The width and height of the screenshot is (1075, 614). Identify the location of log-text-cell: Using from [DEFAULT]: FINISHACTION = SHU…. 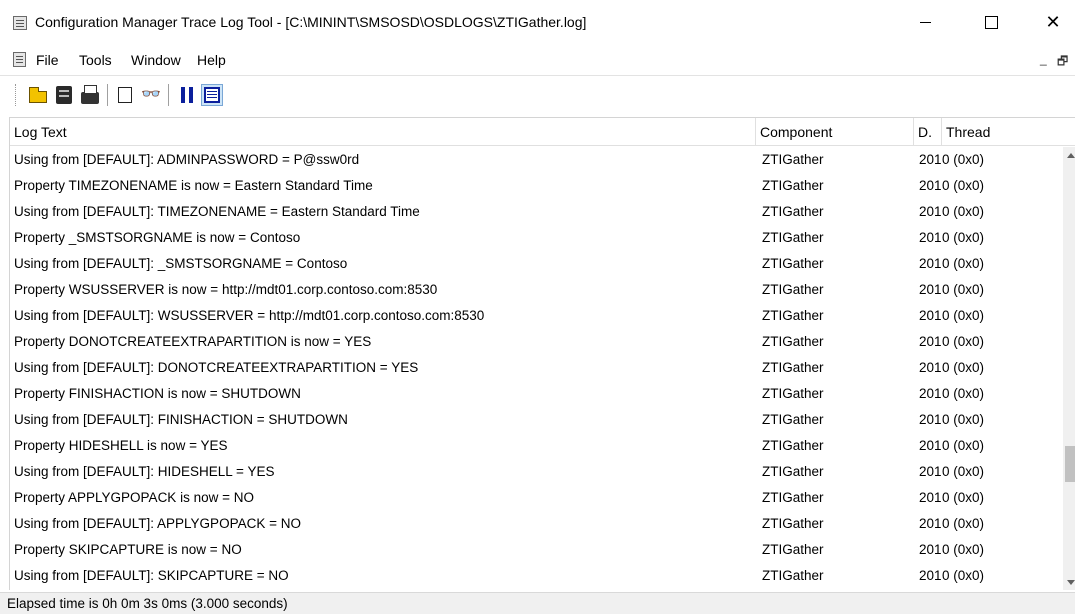
(181, 419).